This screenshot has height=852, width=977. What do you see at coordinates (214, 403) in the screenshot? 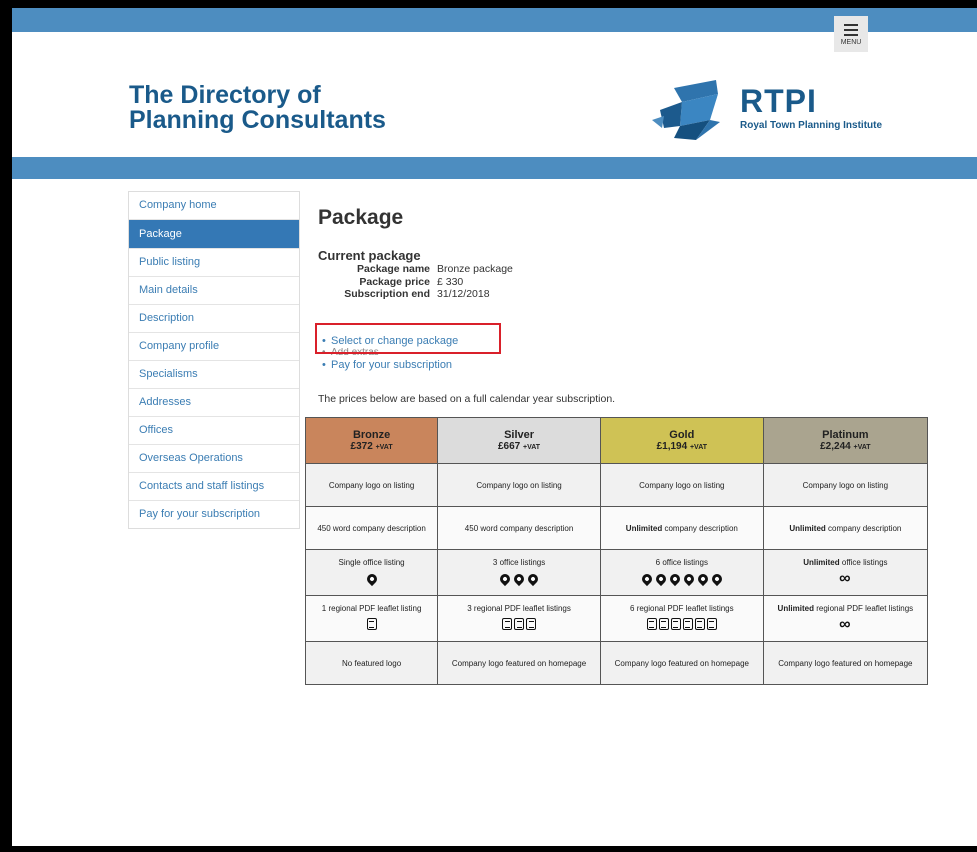
I see `sidebar-item-addresses: Addresses` at bounding box center [214, 403].